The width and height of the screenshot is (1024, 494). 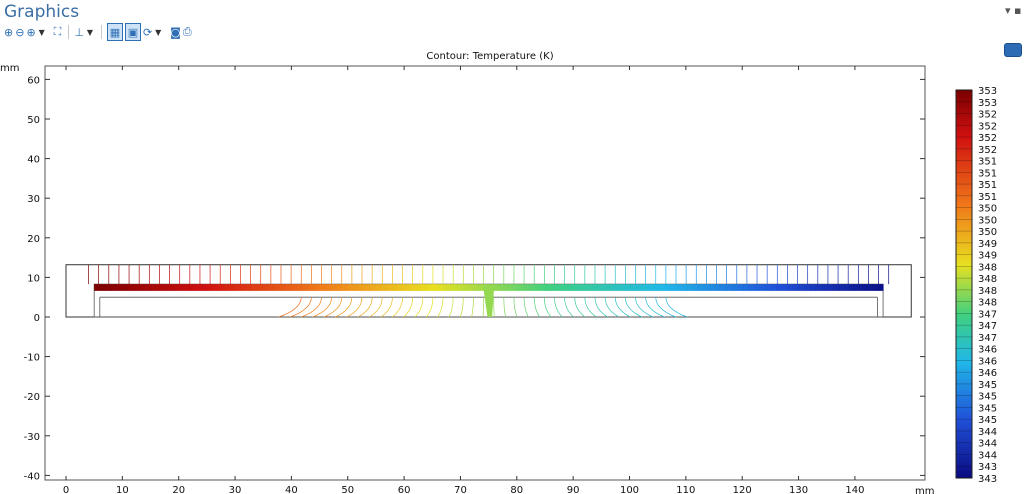 What do you see at coordinates (987, 444) in the screenshot?
I see `colorbar-label: 344` at bounding box center [987, 444].